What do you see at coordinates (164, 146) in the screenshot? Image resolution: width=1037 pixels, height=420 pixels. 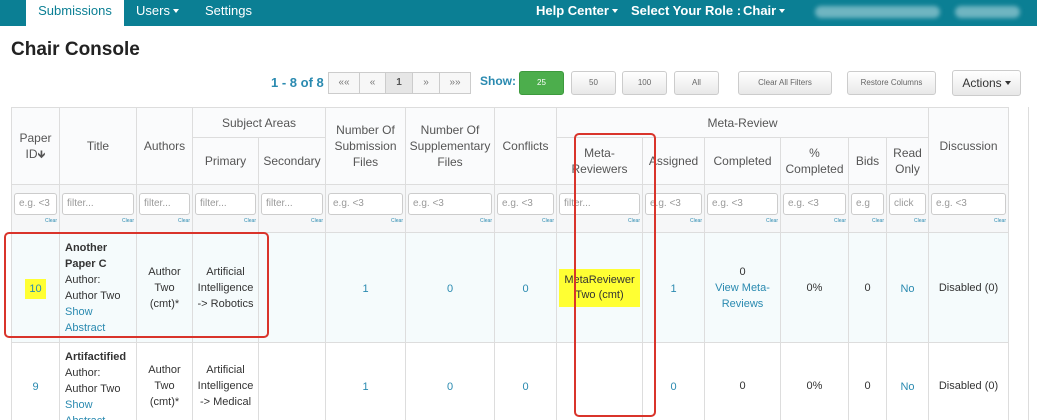 I see `header-authors: Authors` at bounding box center [164, 146].